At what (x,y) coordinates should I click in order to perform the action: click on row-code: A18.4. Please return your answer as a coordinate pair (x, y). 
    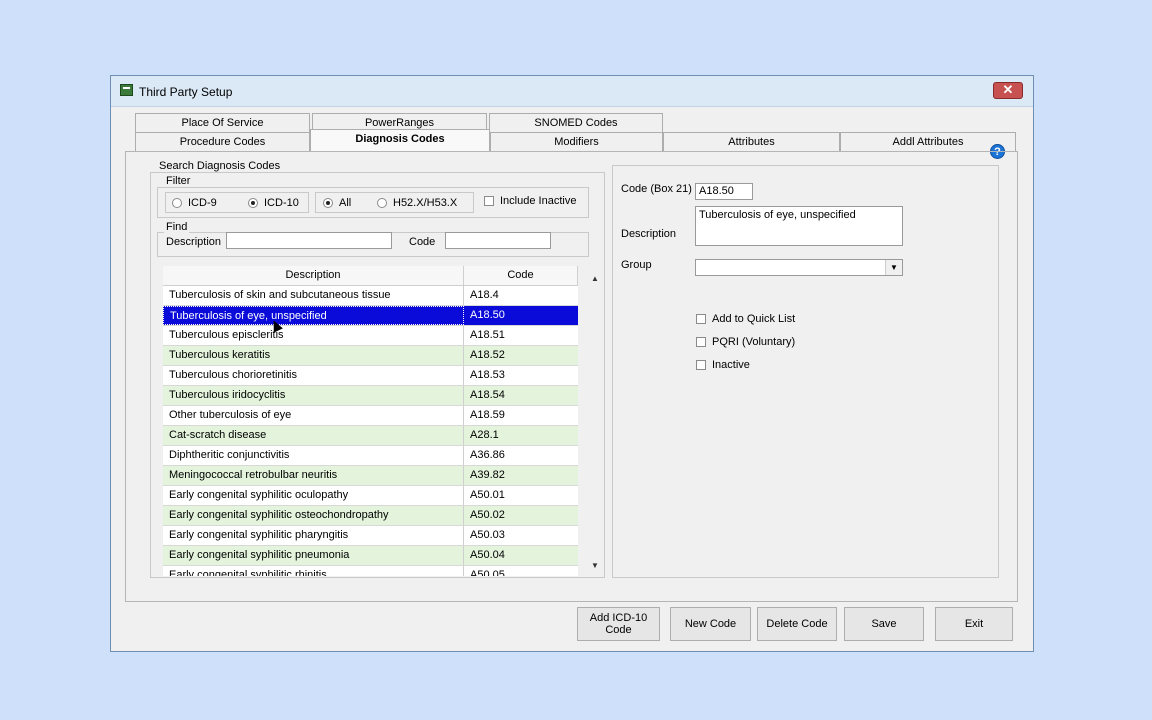
    Looking at the image, I should click on (484, 295).